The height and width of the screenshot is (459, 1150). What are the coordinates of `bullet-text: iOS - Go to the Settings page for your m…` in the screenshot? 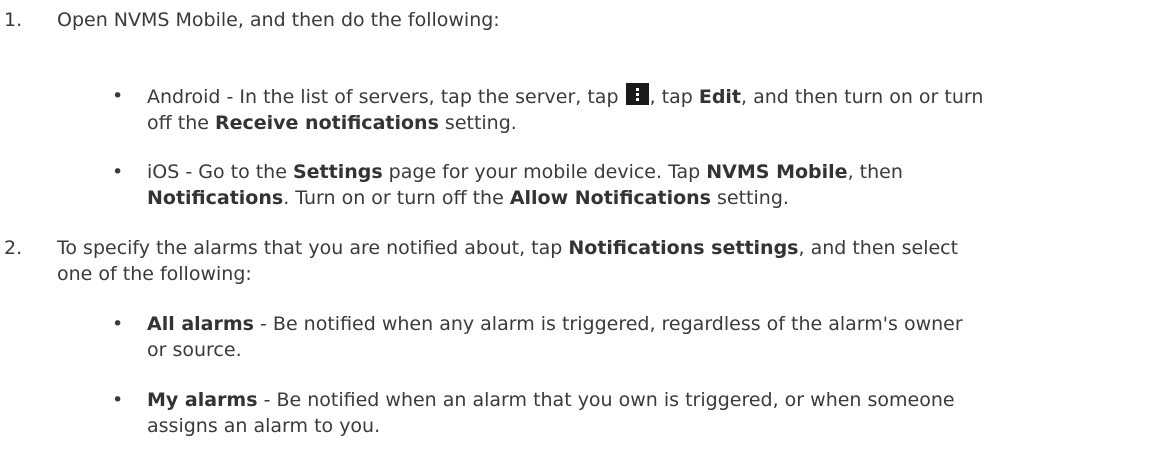 It's located at (525, 185).